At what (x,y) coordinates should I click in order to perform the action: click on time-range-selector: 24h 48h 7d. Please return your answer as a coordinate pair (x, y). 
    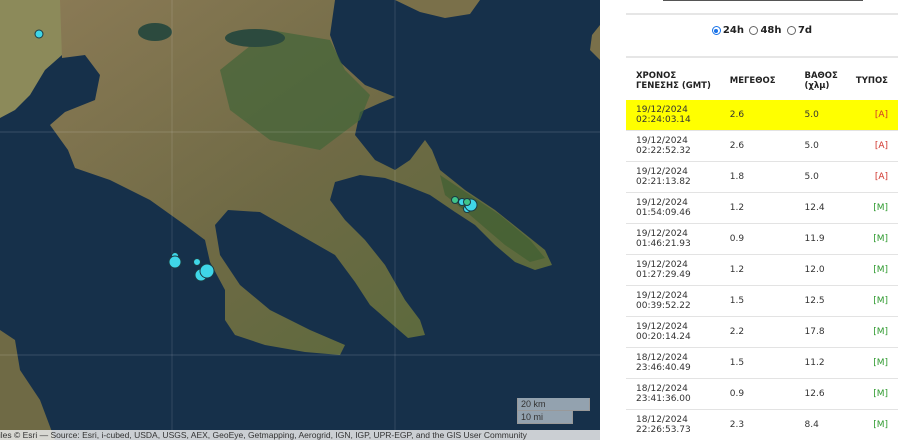
    Looking at the image, I should click on (750, 31).